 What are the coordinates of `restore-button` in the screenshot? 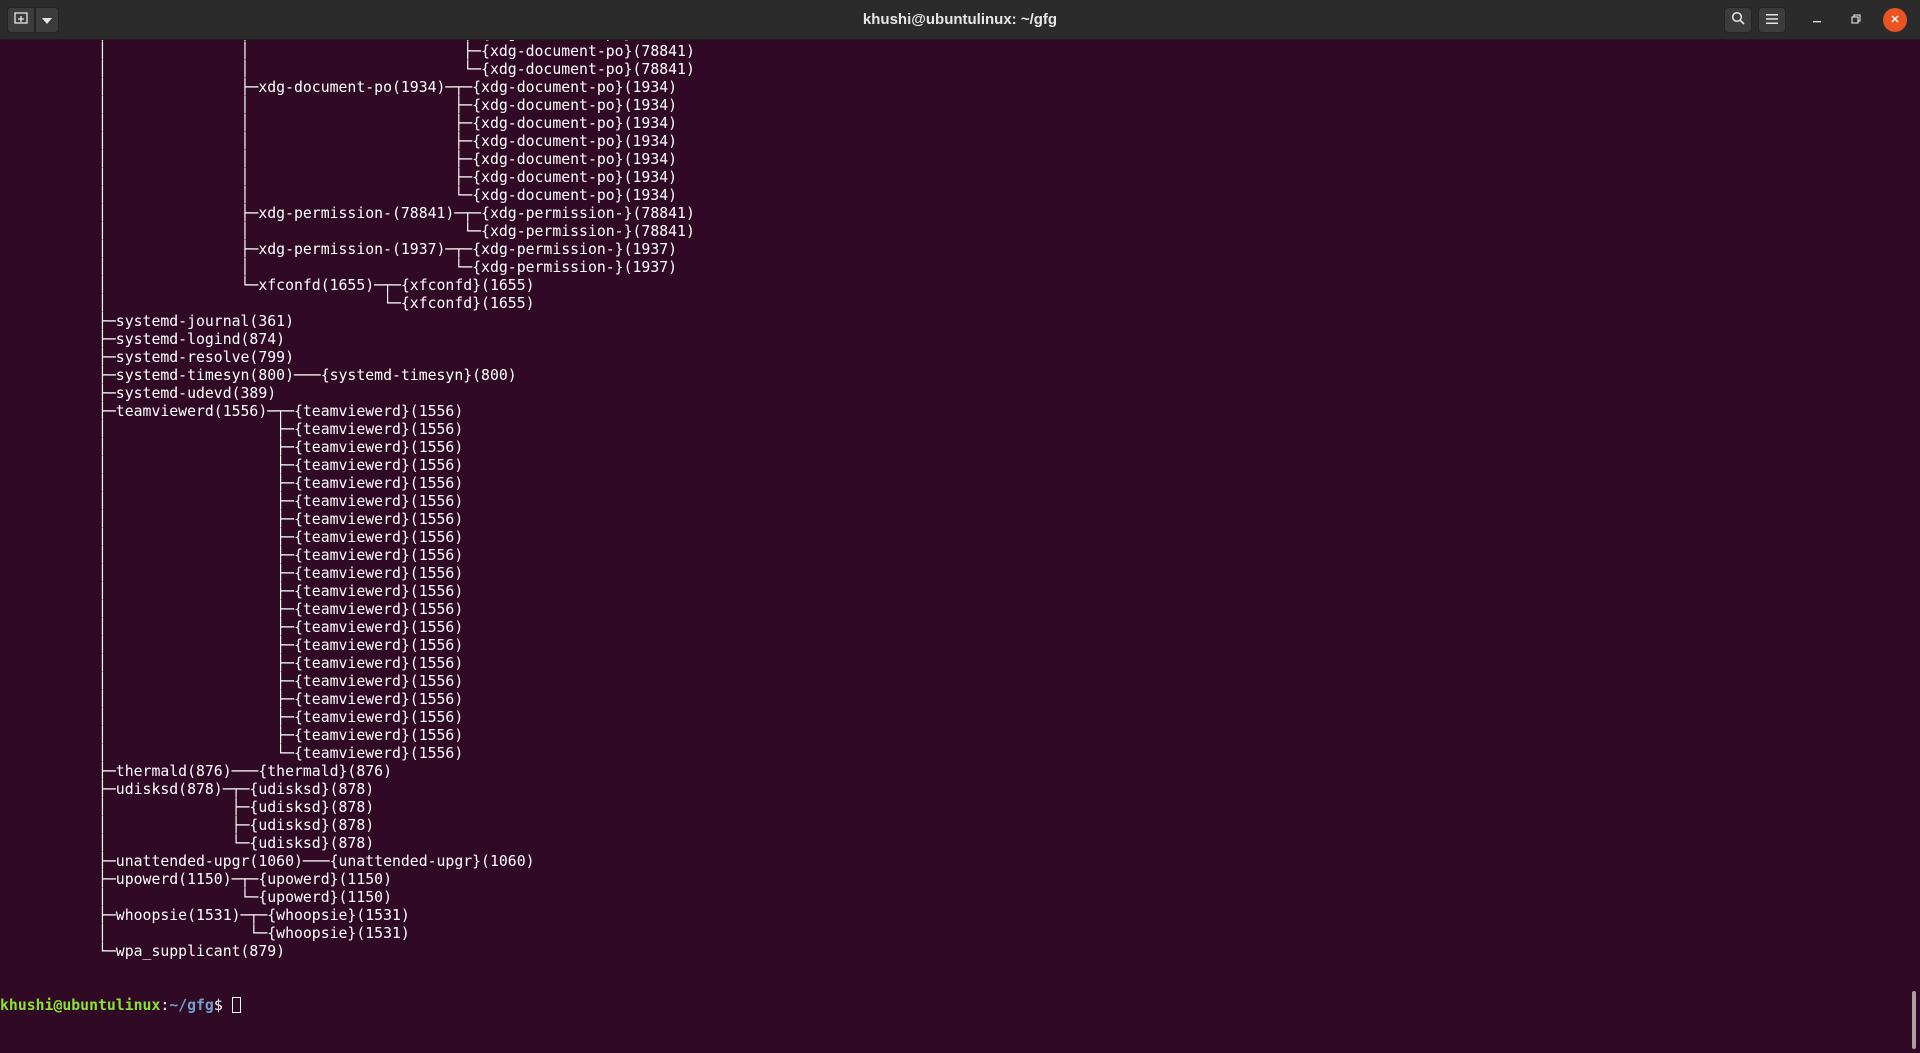 It's located at (1856, 20).